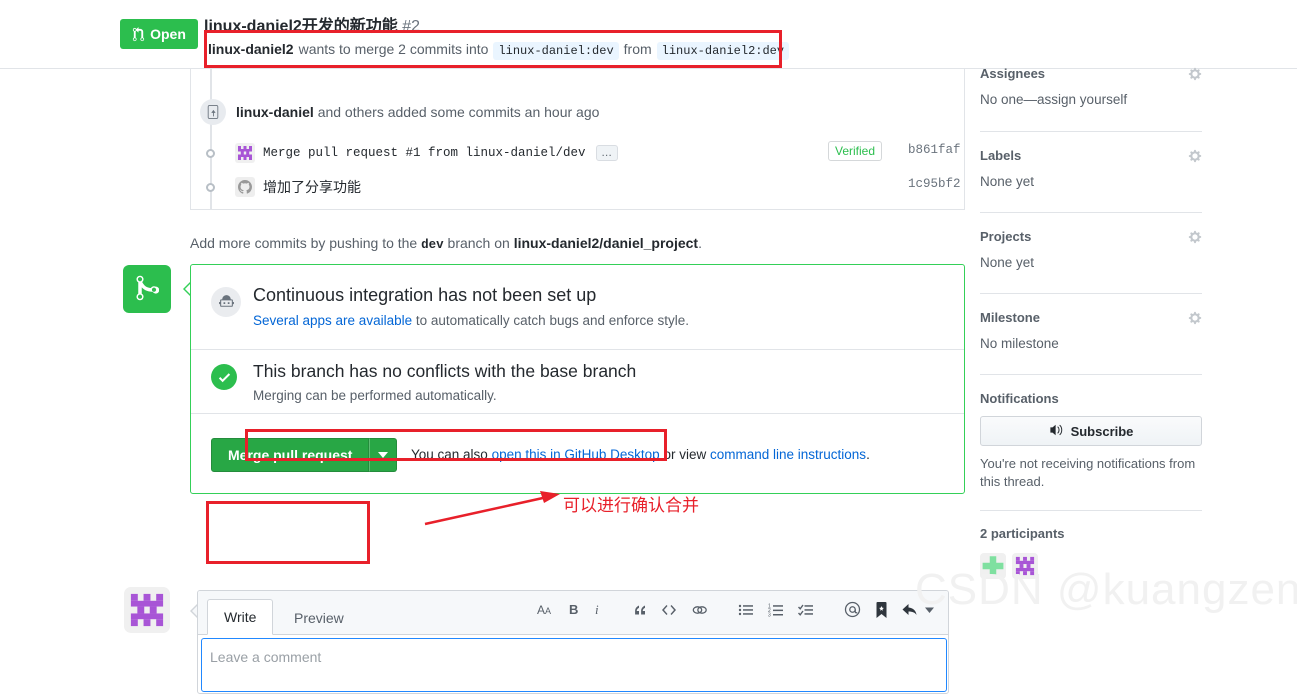 Image resolution: width=1297 pixels, height=694 pixels. I want to click on projects-value: None yet, so click(1007, 262).